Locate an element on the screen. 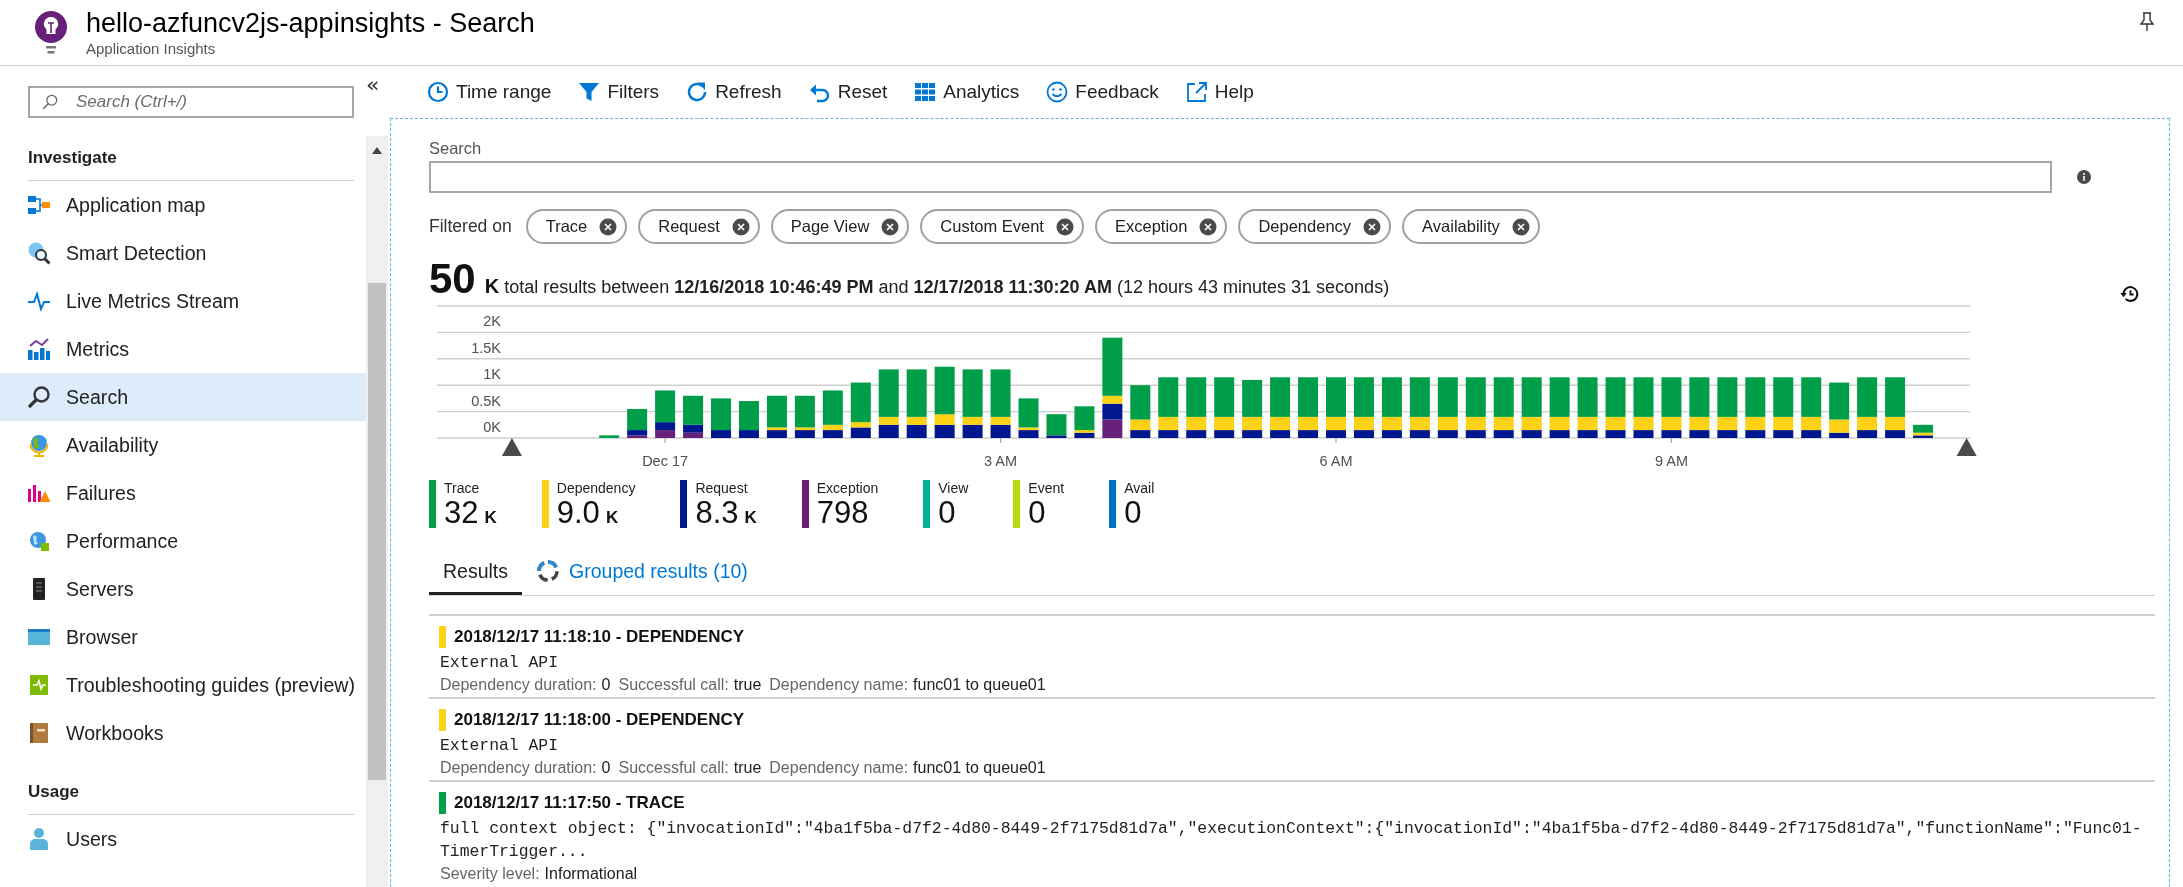  toolbar-button: Feedback is located at coordinates (1102, 92).